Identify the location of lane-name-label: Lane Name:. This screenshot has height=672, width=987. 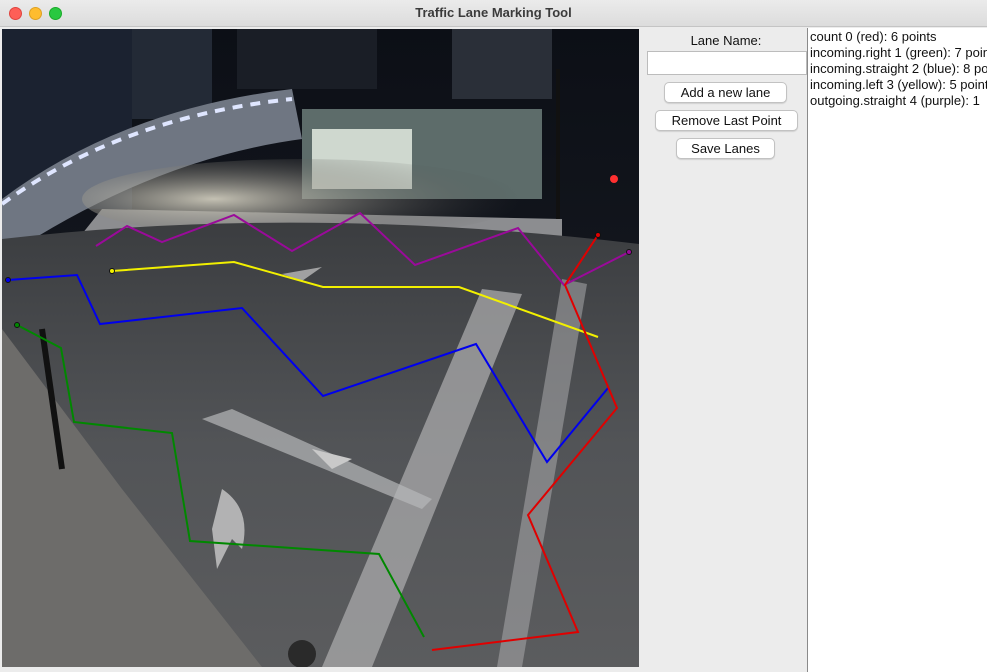
(726, 40).